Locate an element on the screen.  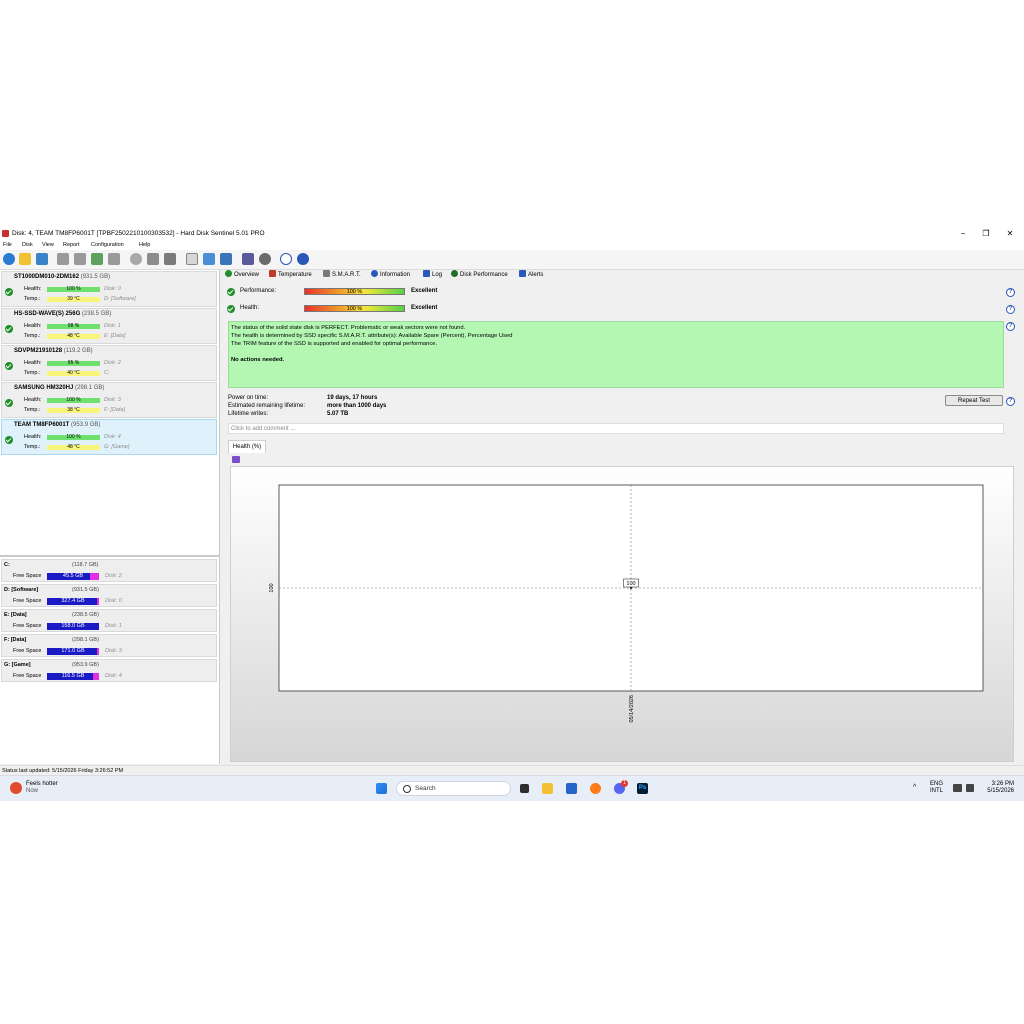
alert-icon is located at coordinates (25, 259).